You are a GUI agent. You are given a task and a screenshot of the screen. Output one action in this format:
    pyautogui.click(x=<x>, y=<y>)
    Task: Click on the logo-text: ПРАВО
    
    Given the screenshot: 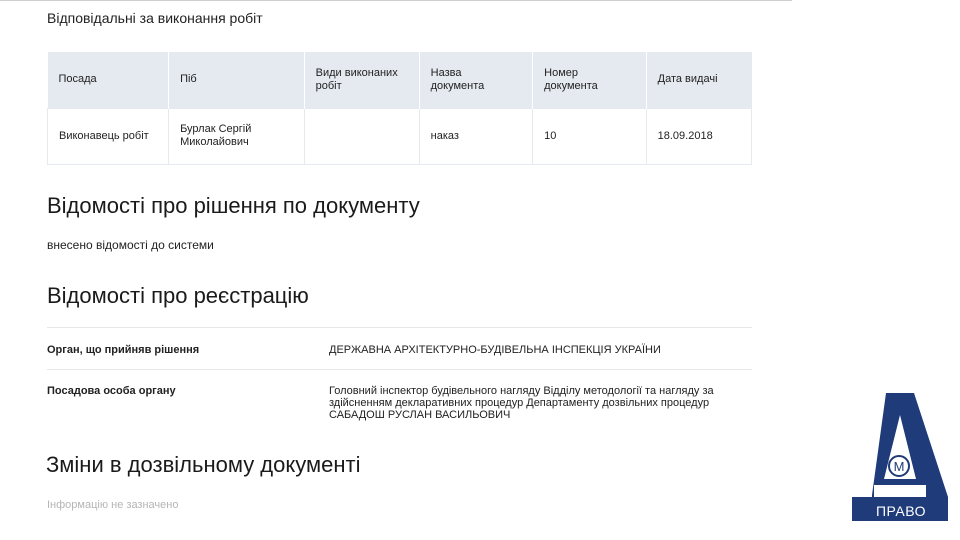 What is the action you would take?
    pyautogui.click(x=901, y=511)
    